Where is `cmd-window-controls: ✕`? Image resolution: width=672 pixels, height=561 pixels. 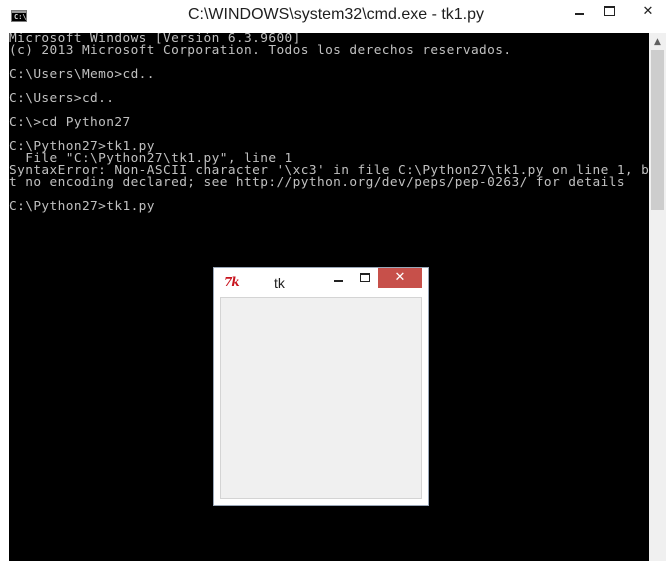 cmd-window-controls: ✕ is located at coordinates (618, 11).